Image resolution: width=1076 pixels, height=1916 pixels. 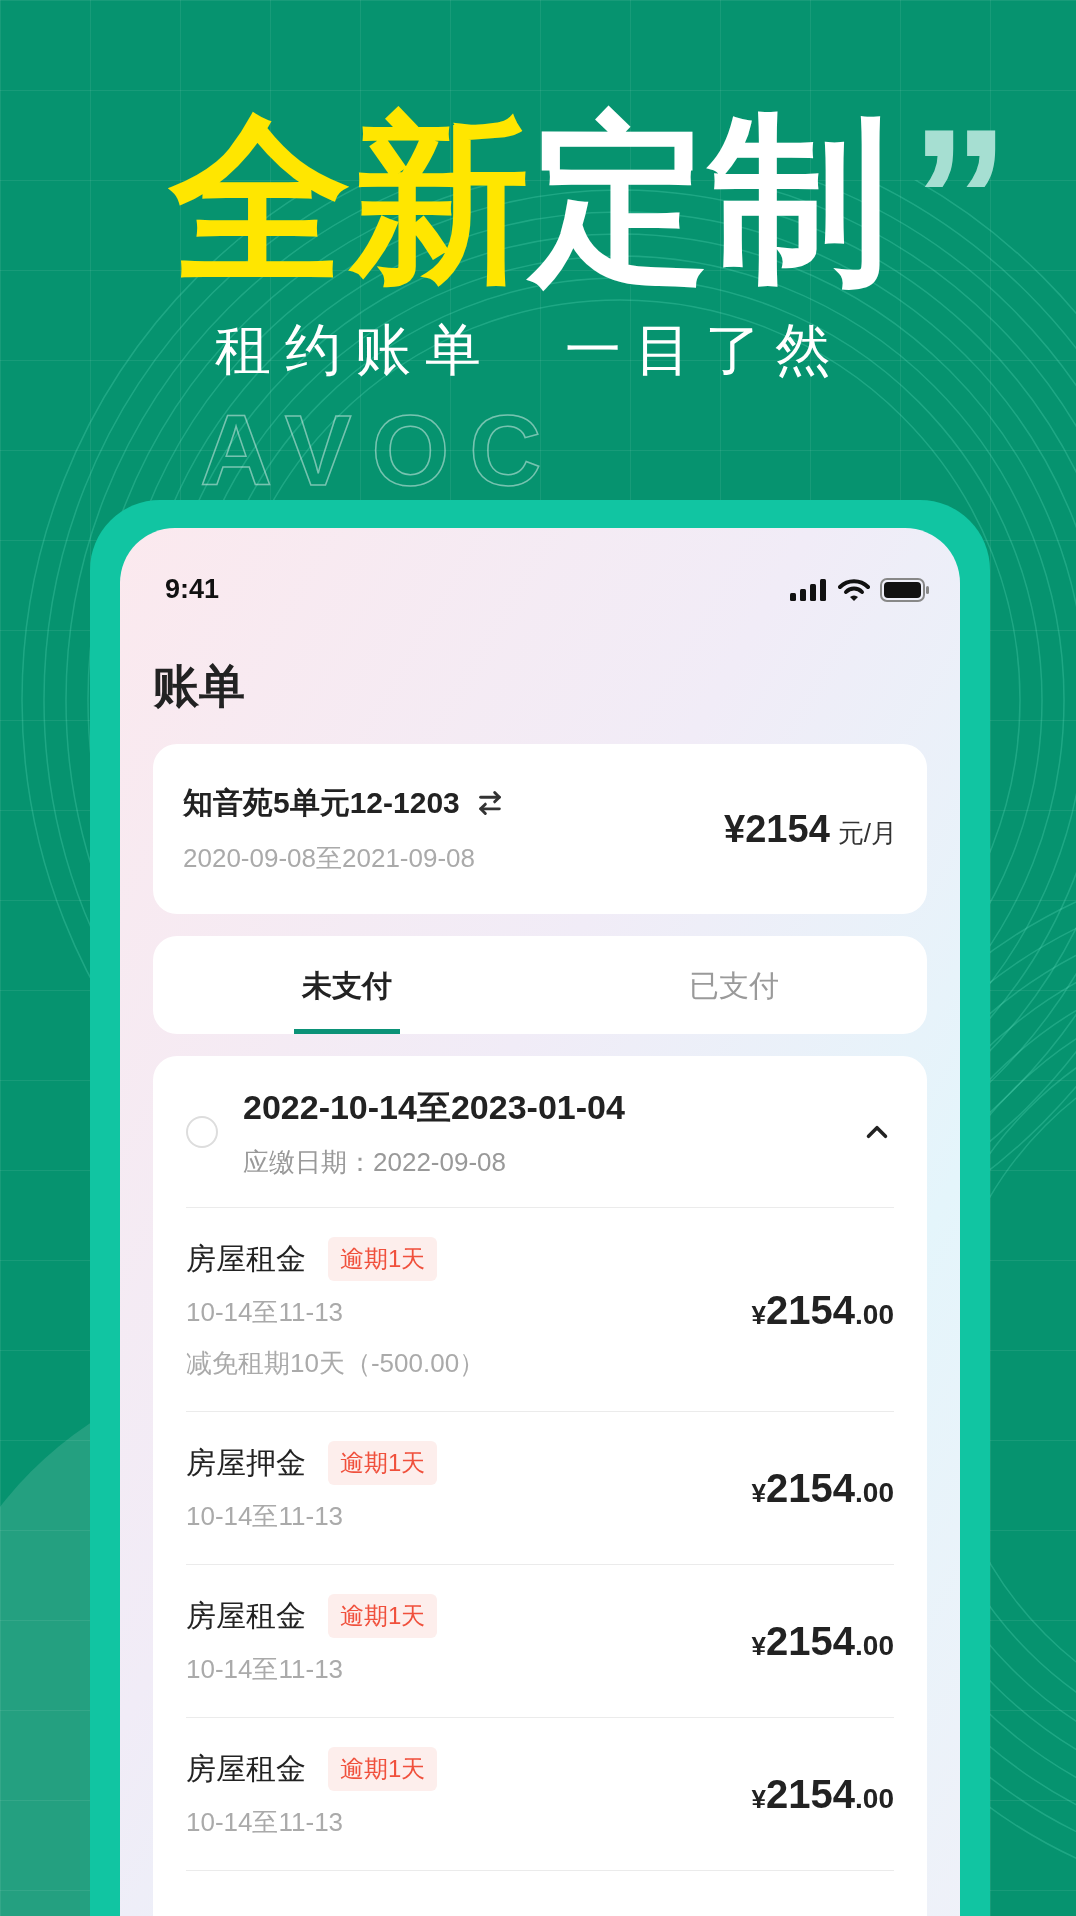 I want to click on price-unit: 元/月, so click(x=867, y=833).